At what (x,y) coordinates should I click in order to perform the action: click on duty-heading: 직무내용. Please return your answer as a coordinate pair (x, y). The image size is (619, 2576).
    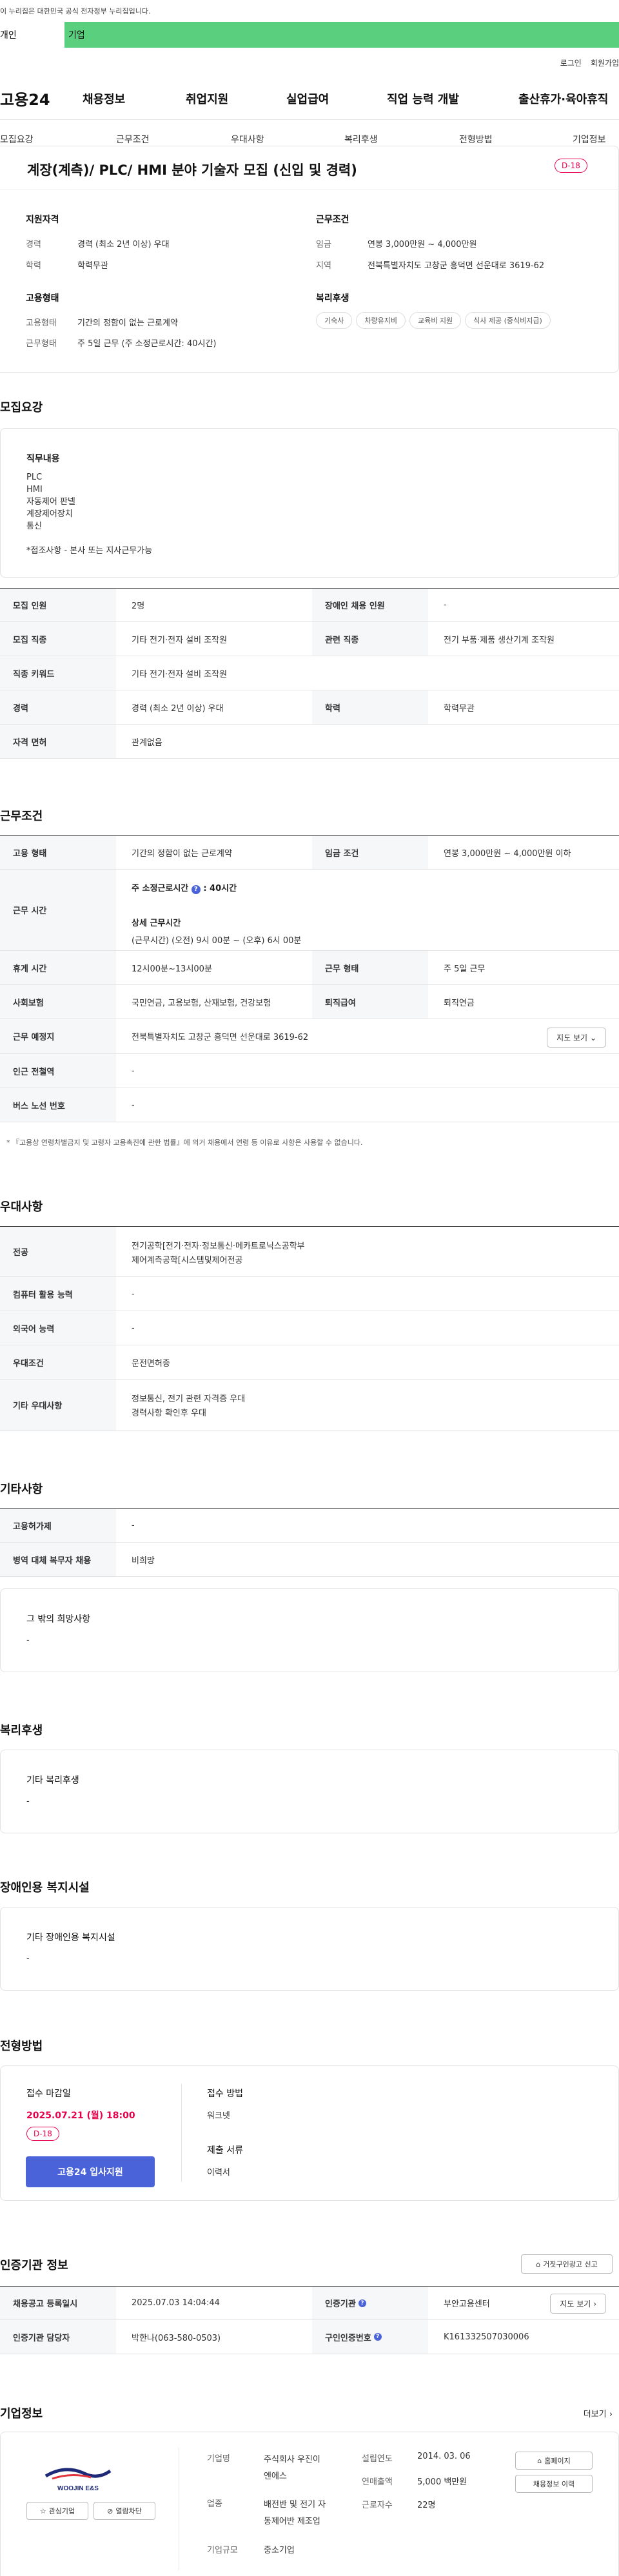
    Looking at the image, I should click on (43, 459).